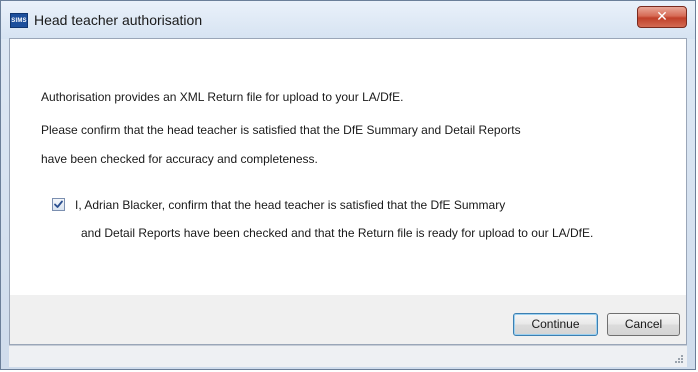 This screenshot has height=372, width=698. What do you see at coordinates (679, 359) in the screenshot?
I see `resize-grip-icon` at bounding box center [679, 359].